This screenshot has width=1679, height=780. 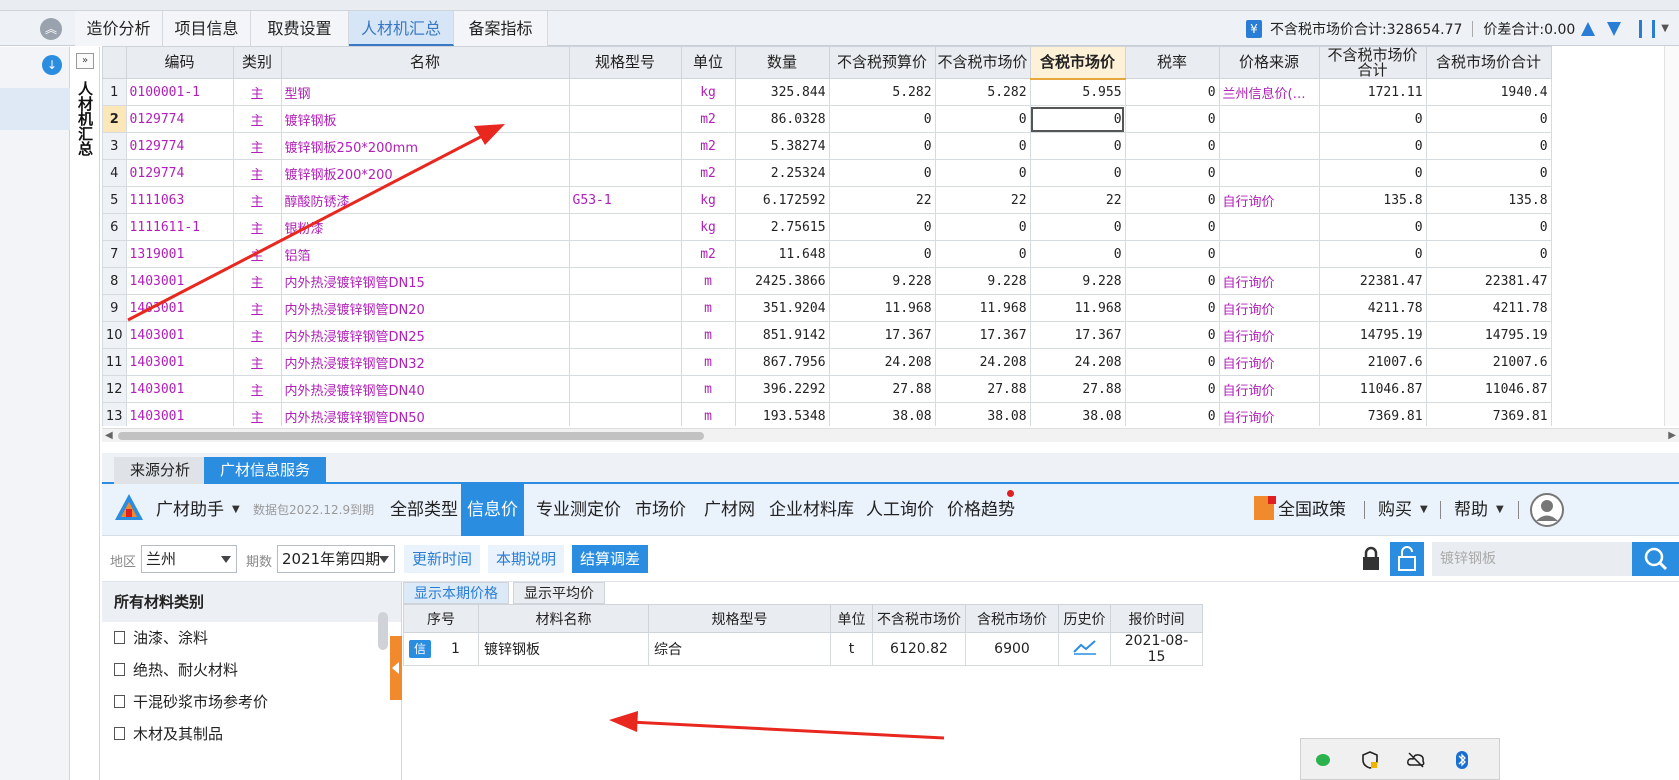 What do you see at coordinates (782, 173) in the screenshot?
I see `quantity-cell: 2.25324` at bounding box center [782, 173].